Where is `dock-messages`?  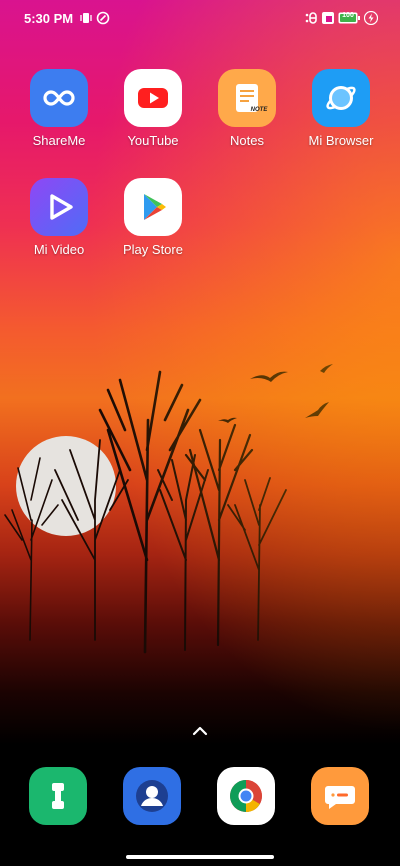
dock-messages is located at coordinates (340, 796).